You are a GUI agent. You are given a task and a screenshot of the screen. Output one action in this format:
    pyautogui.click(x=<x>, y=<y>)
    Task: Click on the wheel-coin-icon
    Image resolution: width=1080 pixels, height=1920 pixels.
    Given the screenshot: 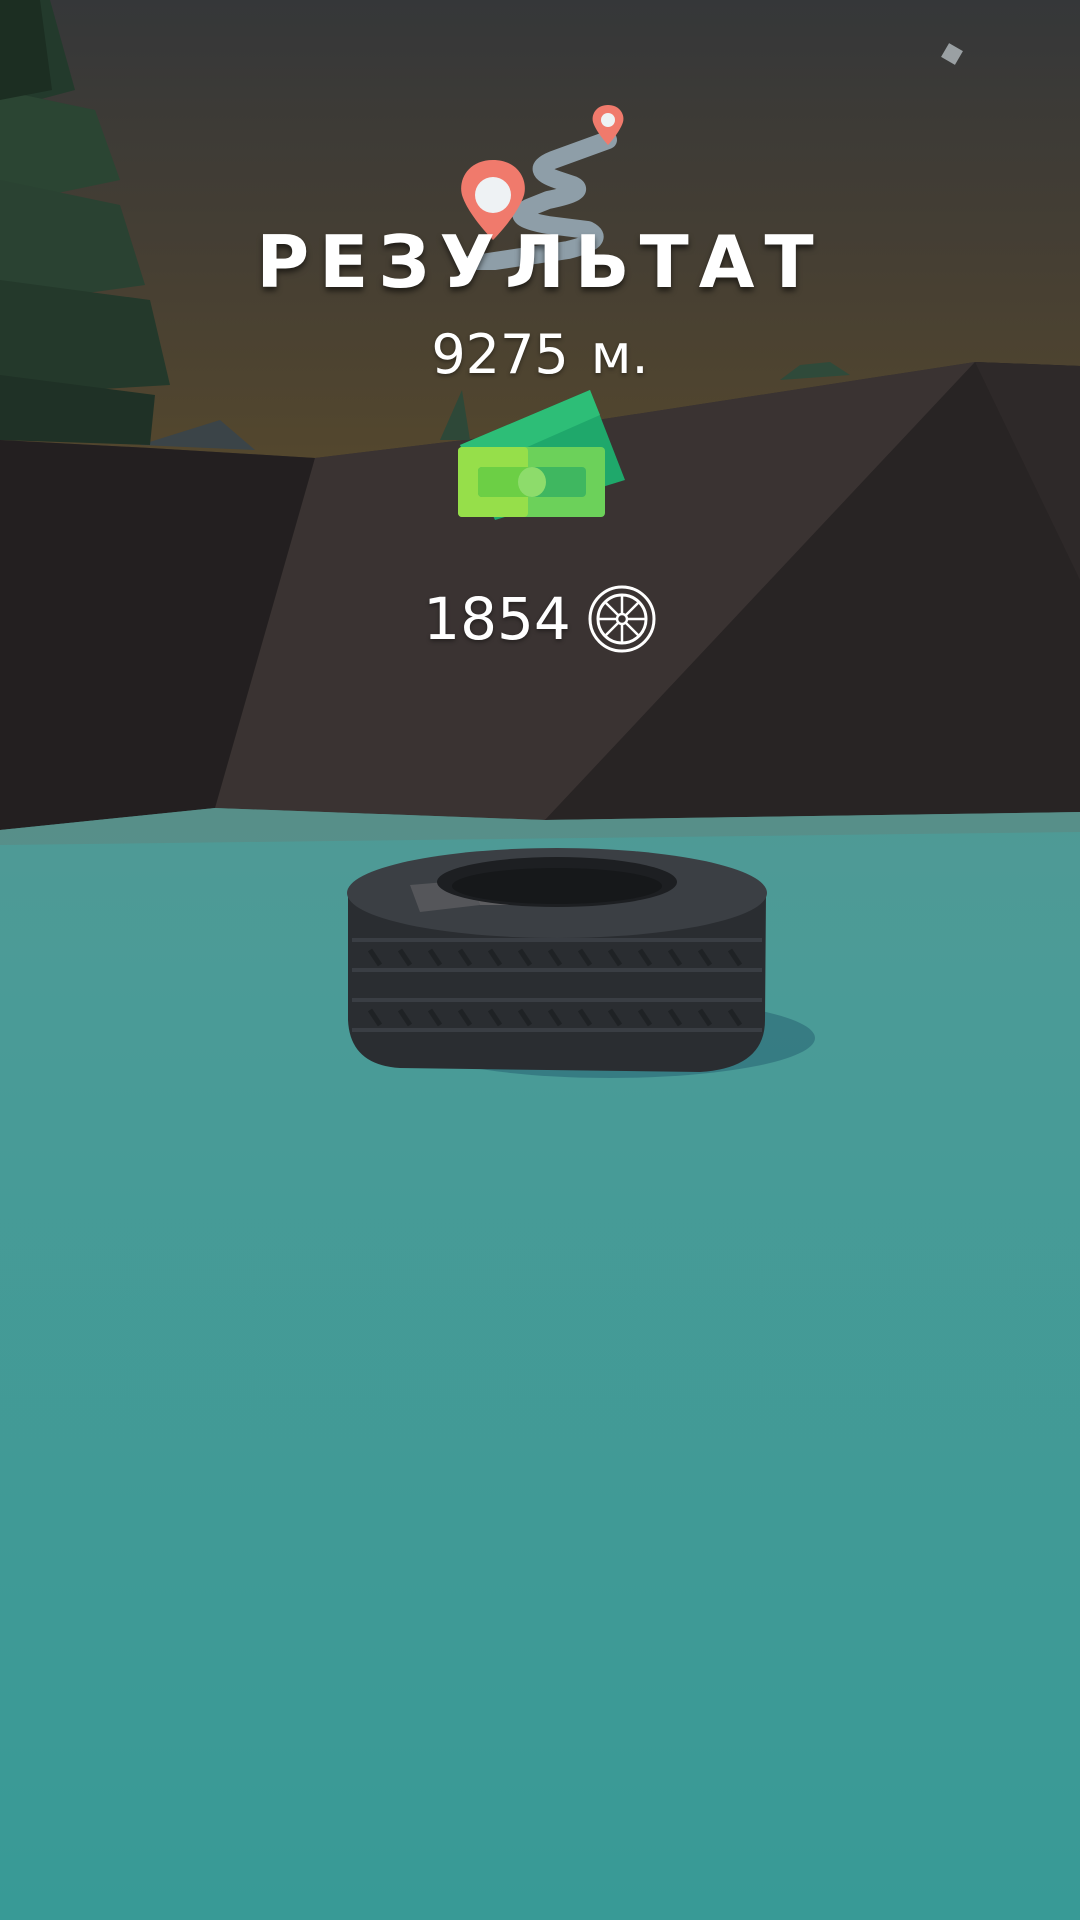 What is the action you would take?
    pyautogui.click(x=622, y=619)
    